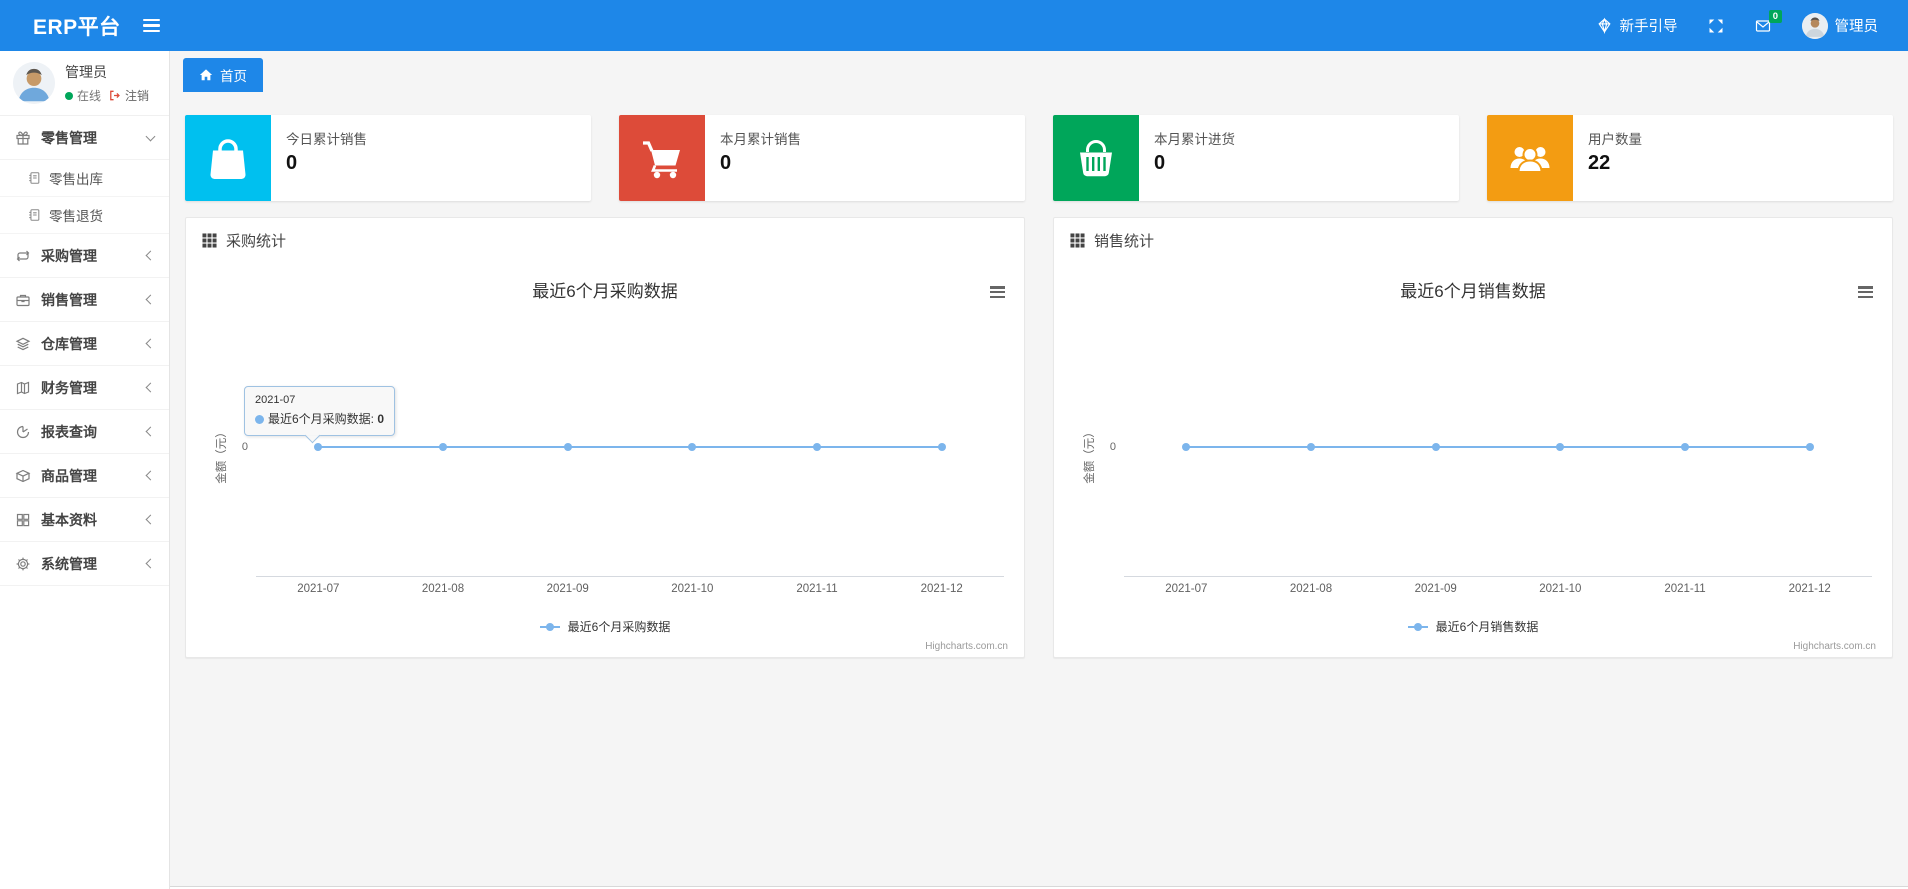 Image resolution: width=1908 pixels, height=889 pixels. Describe the element at coordinates (1615, 139) in the screenshot. I see `stat-card-label: 用户数量` at that location.